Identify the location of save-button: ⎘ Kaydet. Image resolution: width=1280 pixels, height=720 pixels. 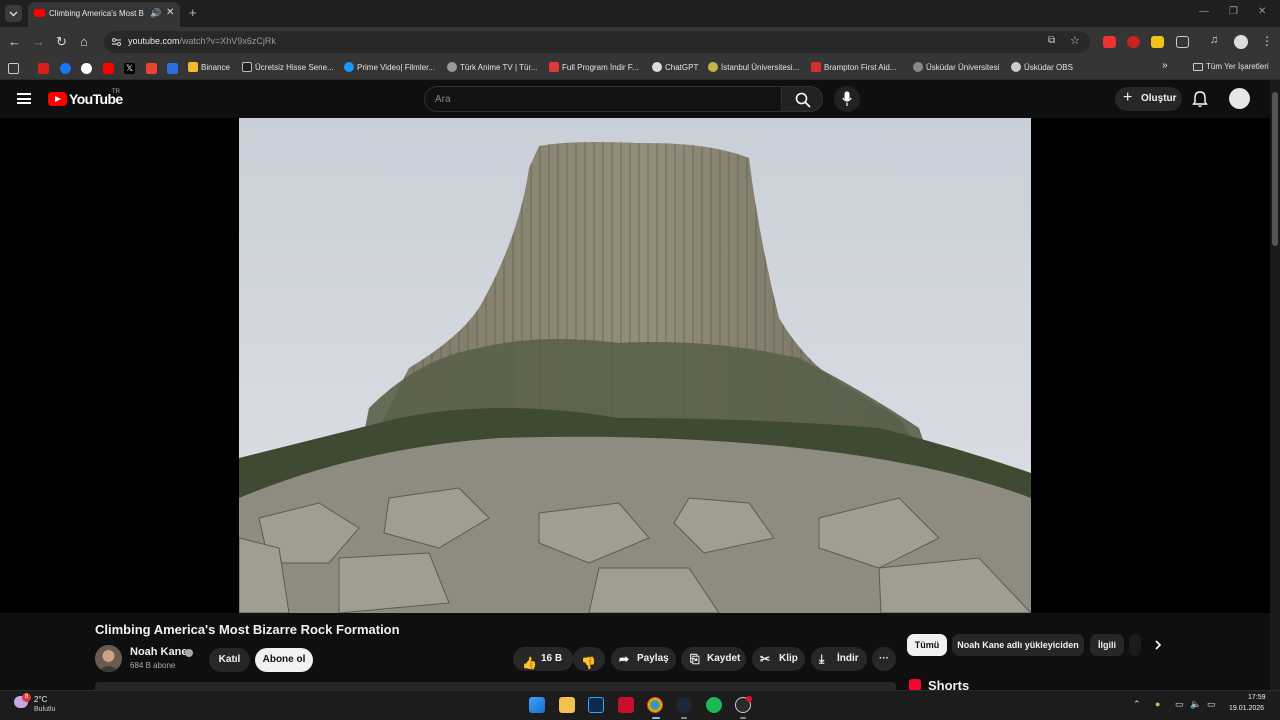
(713, 659).